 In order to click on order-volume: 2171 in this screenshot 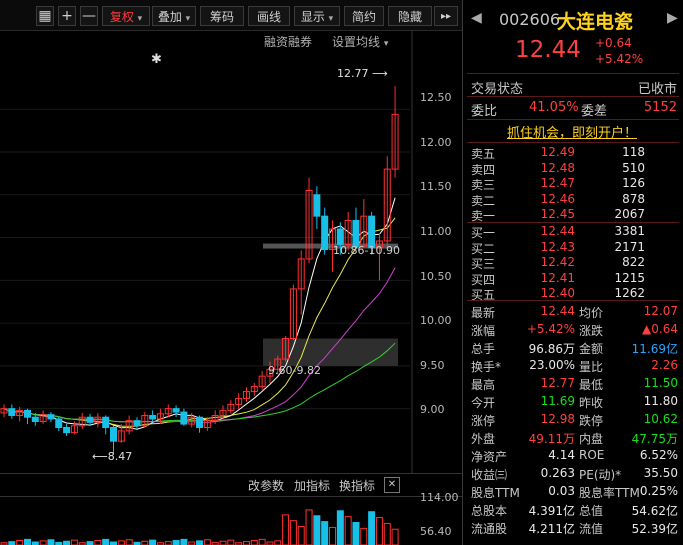, I will do `click(629, 246)`.